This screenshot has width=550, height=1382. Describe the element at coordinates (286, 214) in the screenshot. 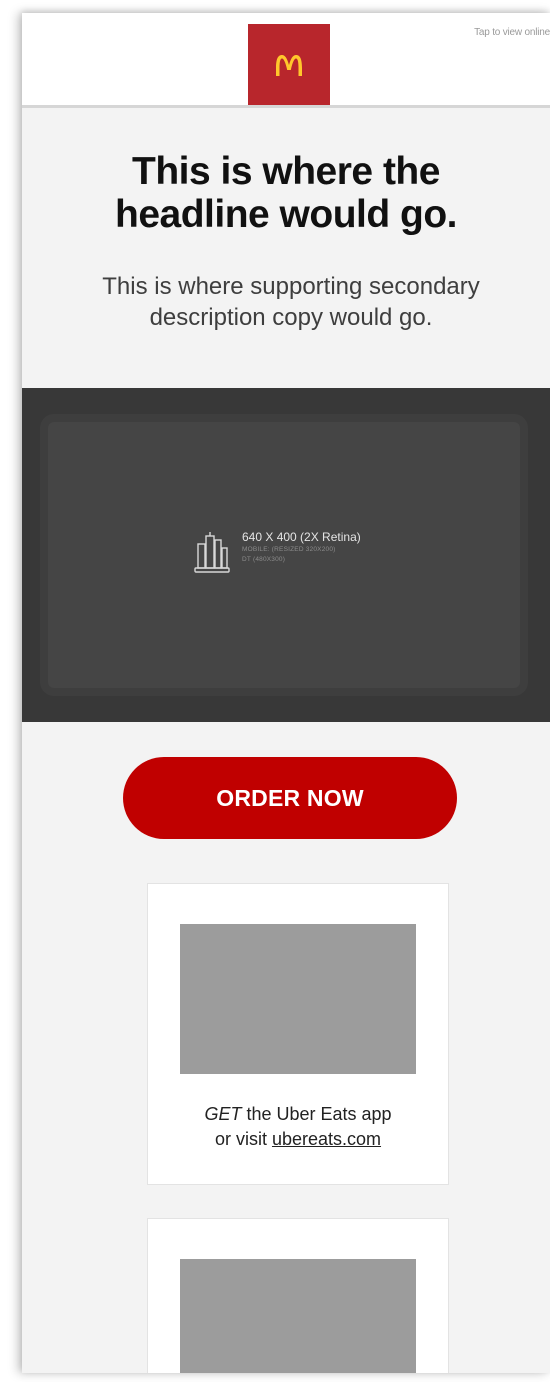

I see `headline-line-2: headline would go.` at that location.